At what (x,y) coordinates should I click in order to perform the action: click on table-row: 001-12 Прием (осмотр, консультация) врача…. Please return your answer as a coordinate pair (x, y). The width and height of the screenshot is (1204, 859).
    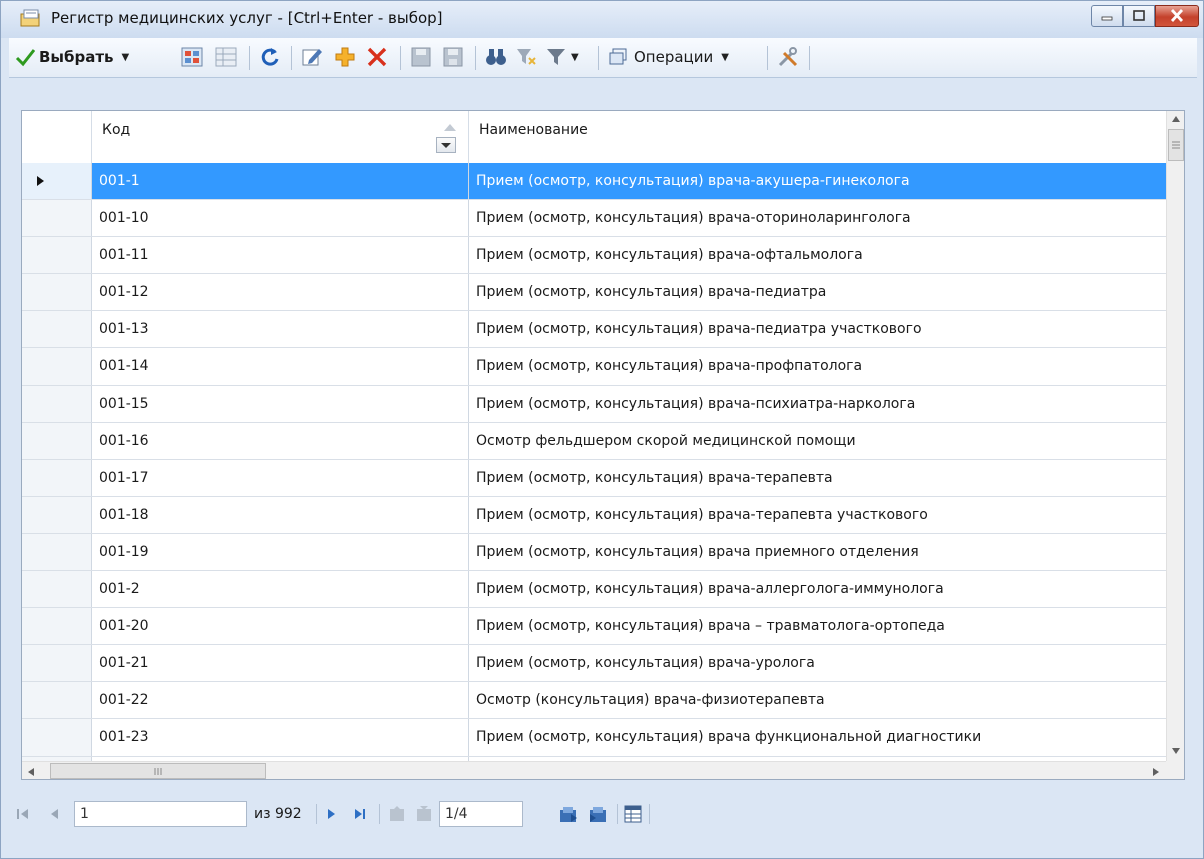
    Looking at the image, I should click on (594, 293).